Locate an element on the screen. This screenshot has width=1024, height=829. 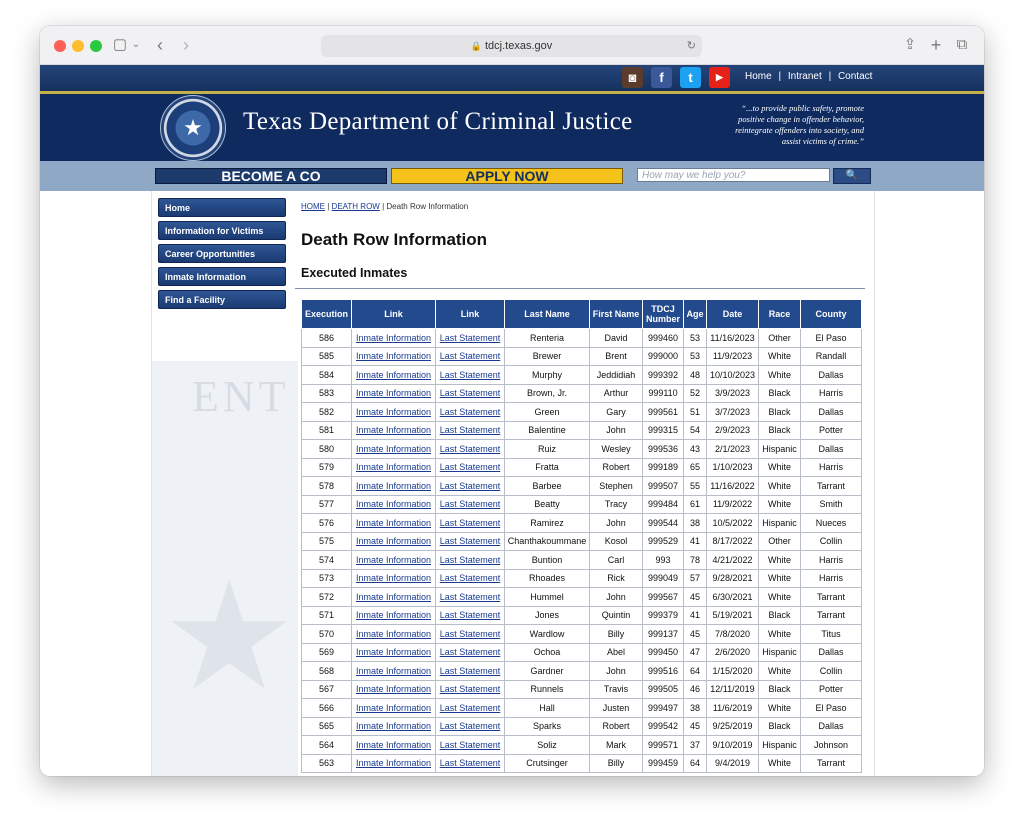
county-cell: Harris is located at coordinates (831, 393).